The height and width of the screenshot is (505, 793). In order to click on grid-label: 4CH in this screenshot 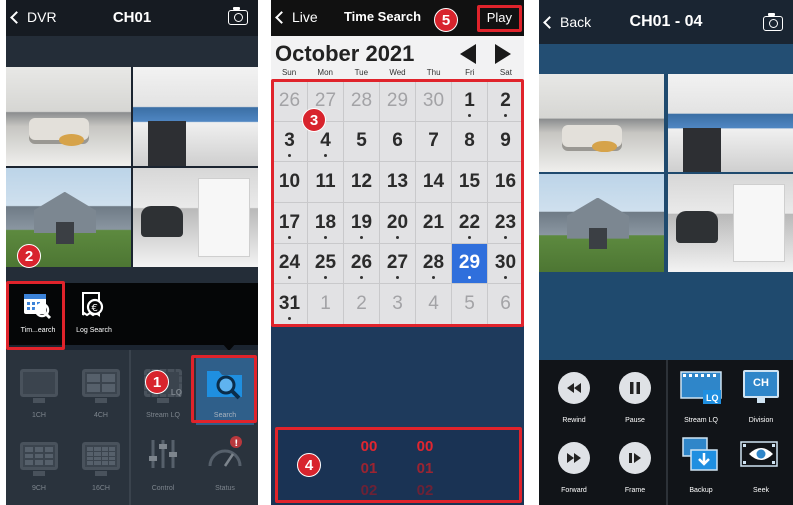, I will do `click(100, 415)`.